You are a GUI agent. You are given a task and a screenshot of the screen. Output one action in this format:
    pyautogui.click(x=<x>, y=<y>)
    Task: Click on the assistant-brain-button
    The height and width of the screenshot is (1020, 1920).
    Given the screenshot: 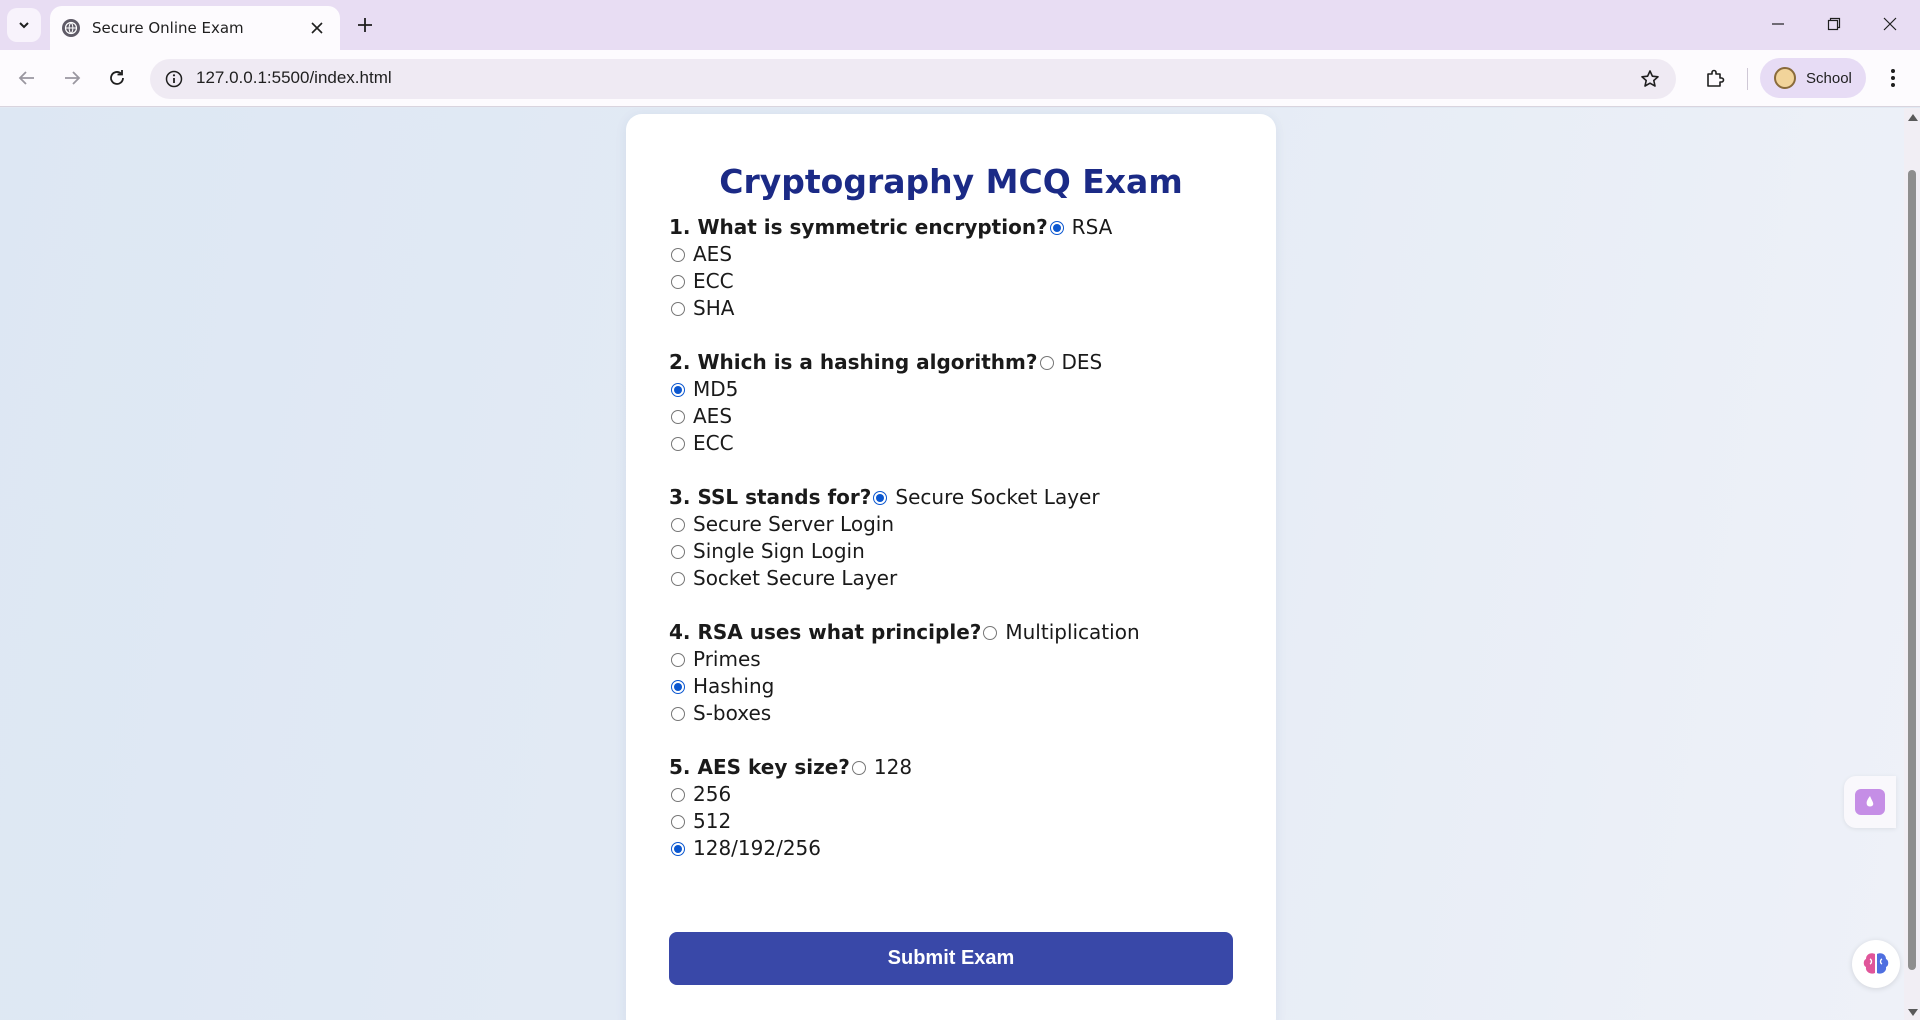 What is the action you would take?
    pyautogui.click(x=1876, y=964)
    